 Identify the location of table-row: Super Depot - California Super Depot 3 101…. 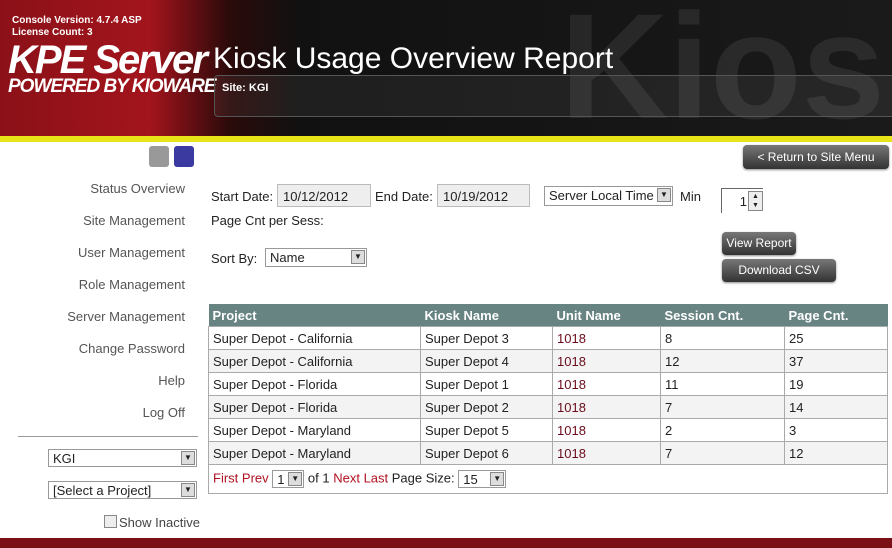
(548, 338).